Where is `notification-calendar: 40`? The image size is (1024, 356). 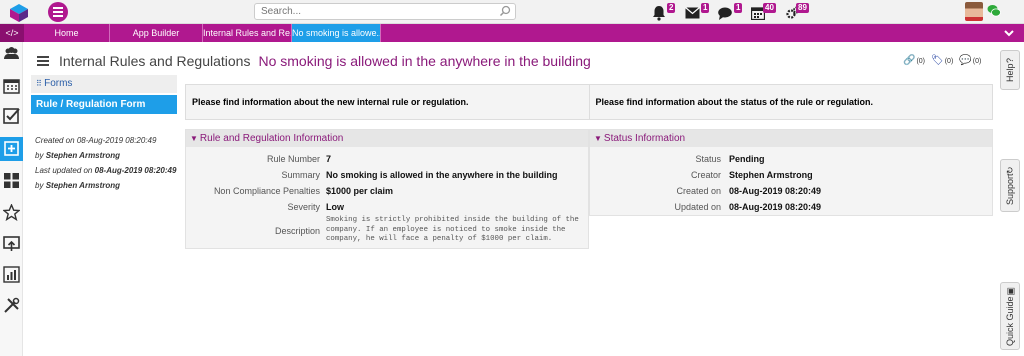
notification-calendar: 40 is located at coordinates (766, 12).